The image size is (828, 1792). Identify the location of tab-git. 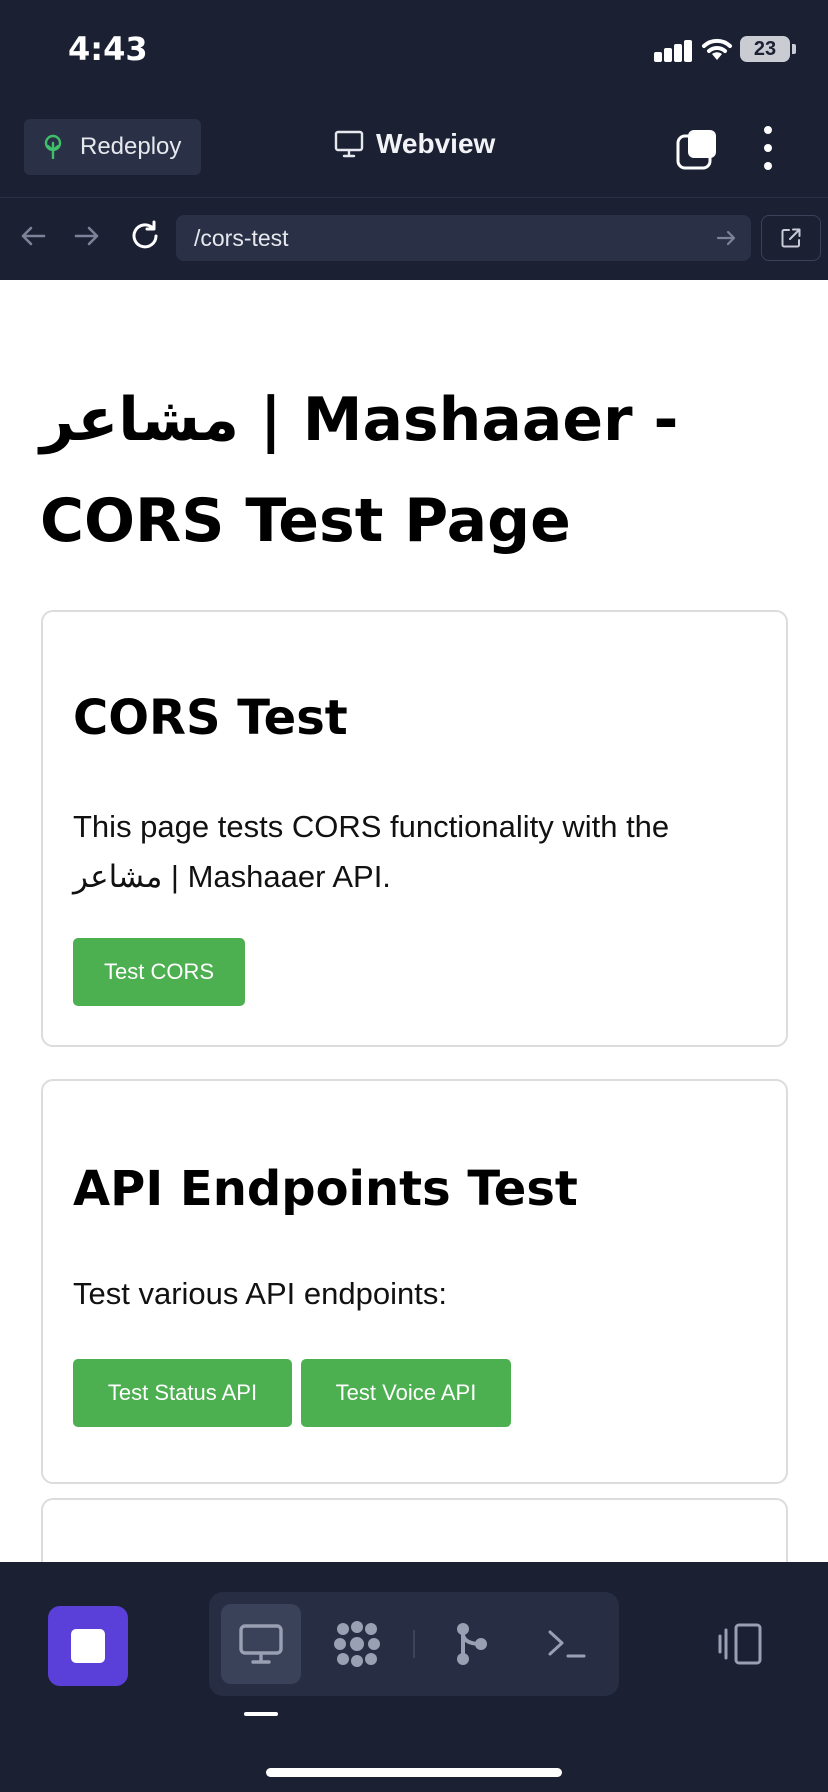
(471, 1644).